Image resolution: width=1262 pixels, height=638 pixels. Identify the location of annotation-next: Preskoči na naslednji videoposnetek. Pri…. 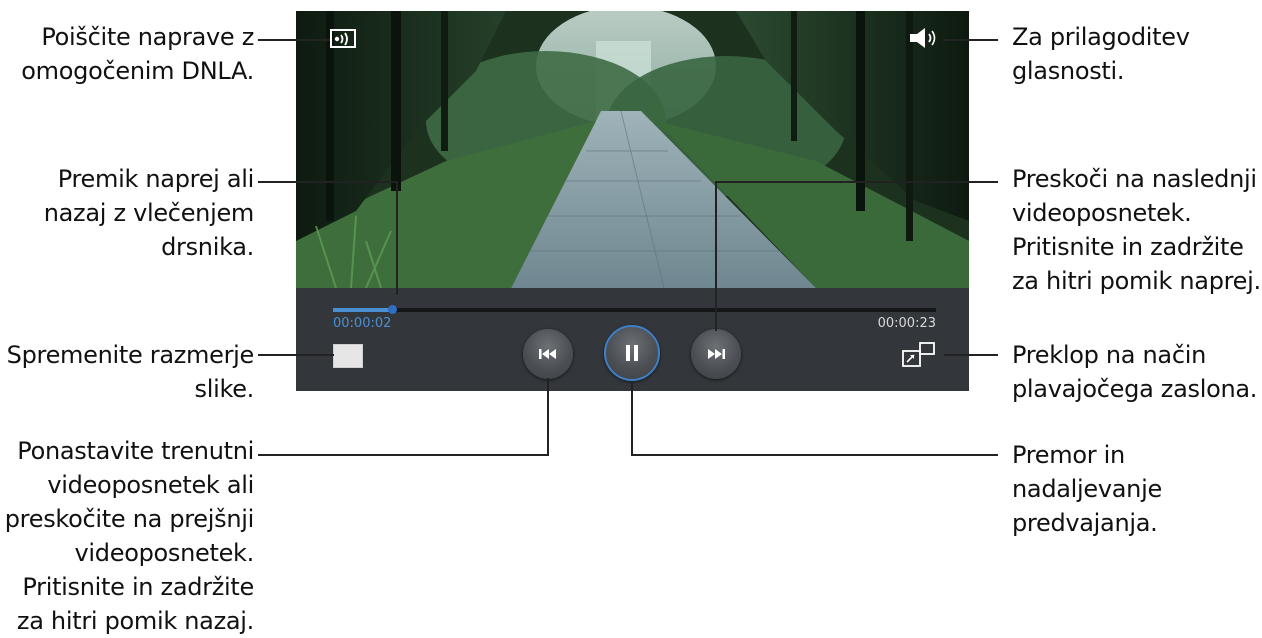
(1136, 230).